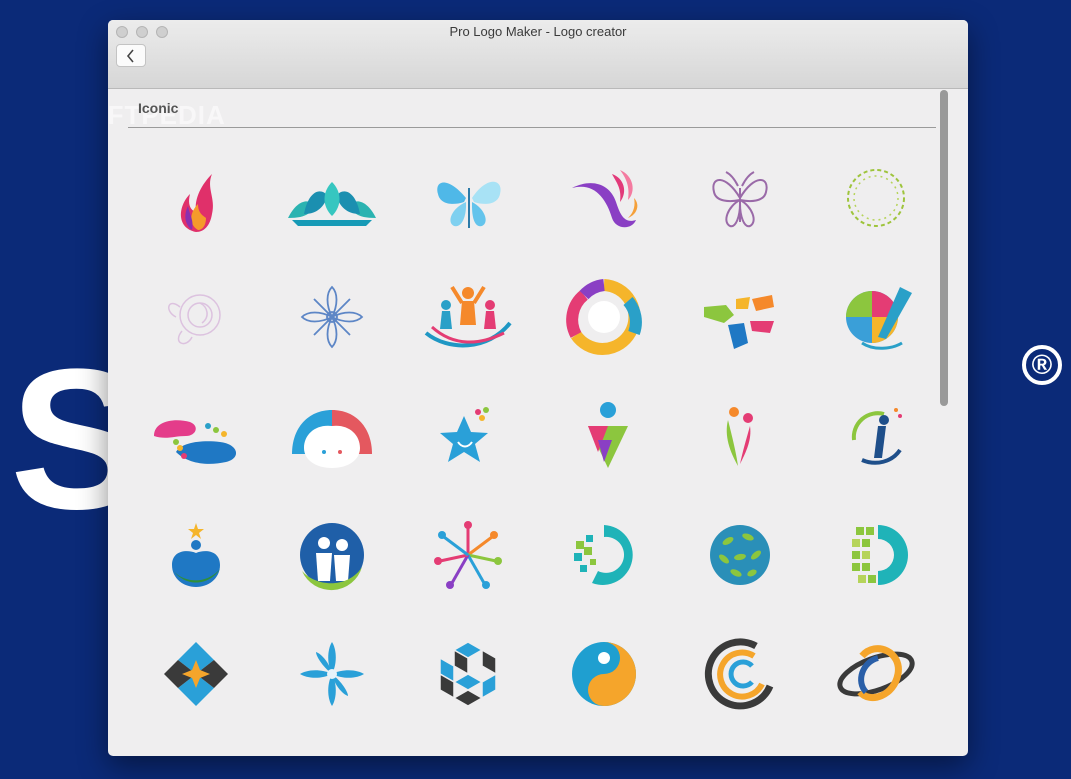 Image resolution: width=1071 pixels, height=779 pixels. Describe the element at coordinates (879, 318) in the screenshot. I see `paint-globe-icon` at that location.